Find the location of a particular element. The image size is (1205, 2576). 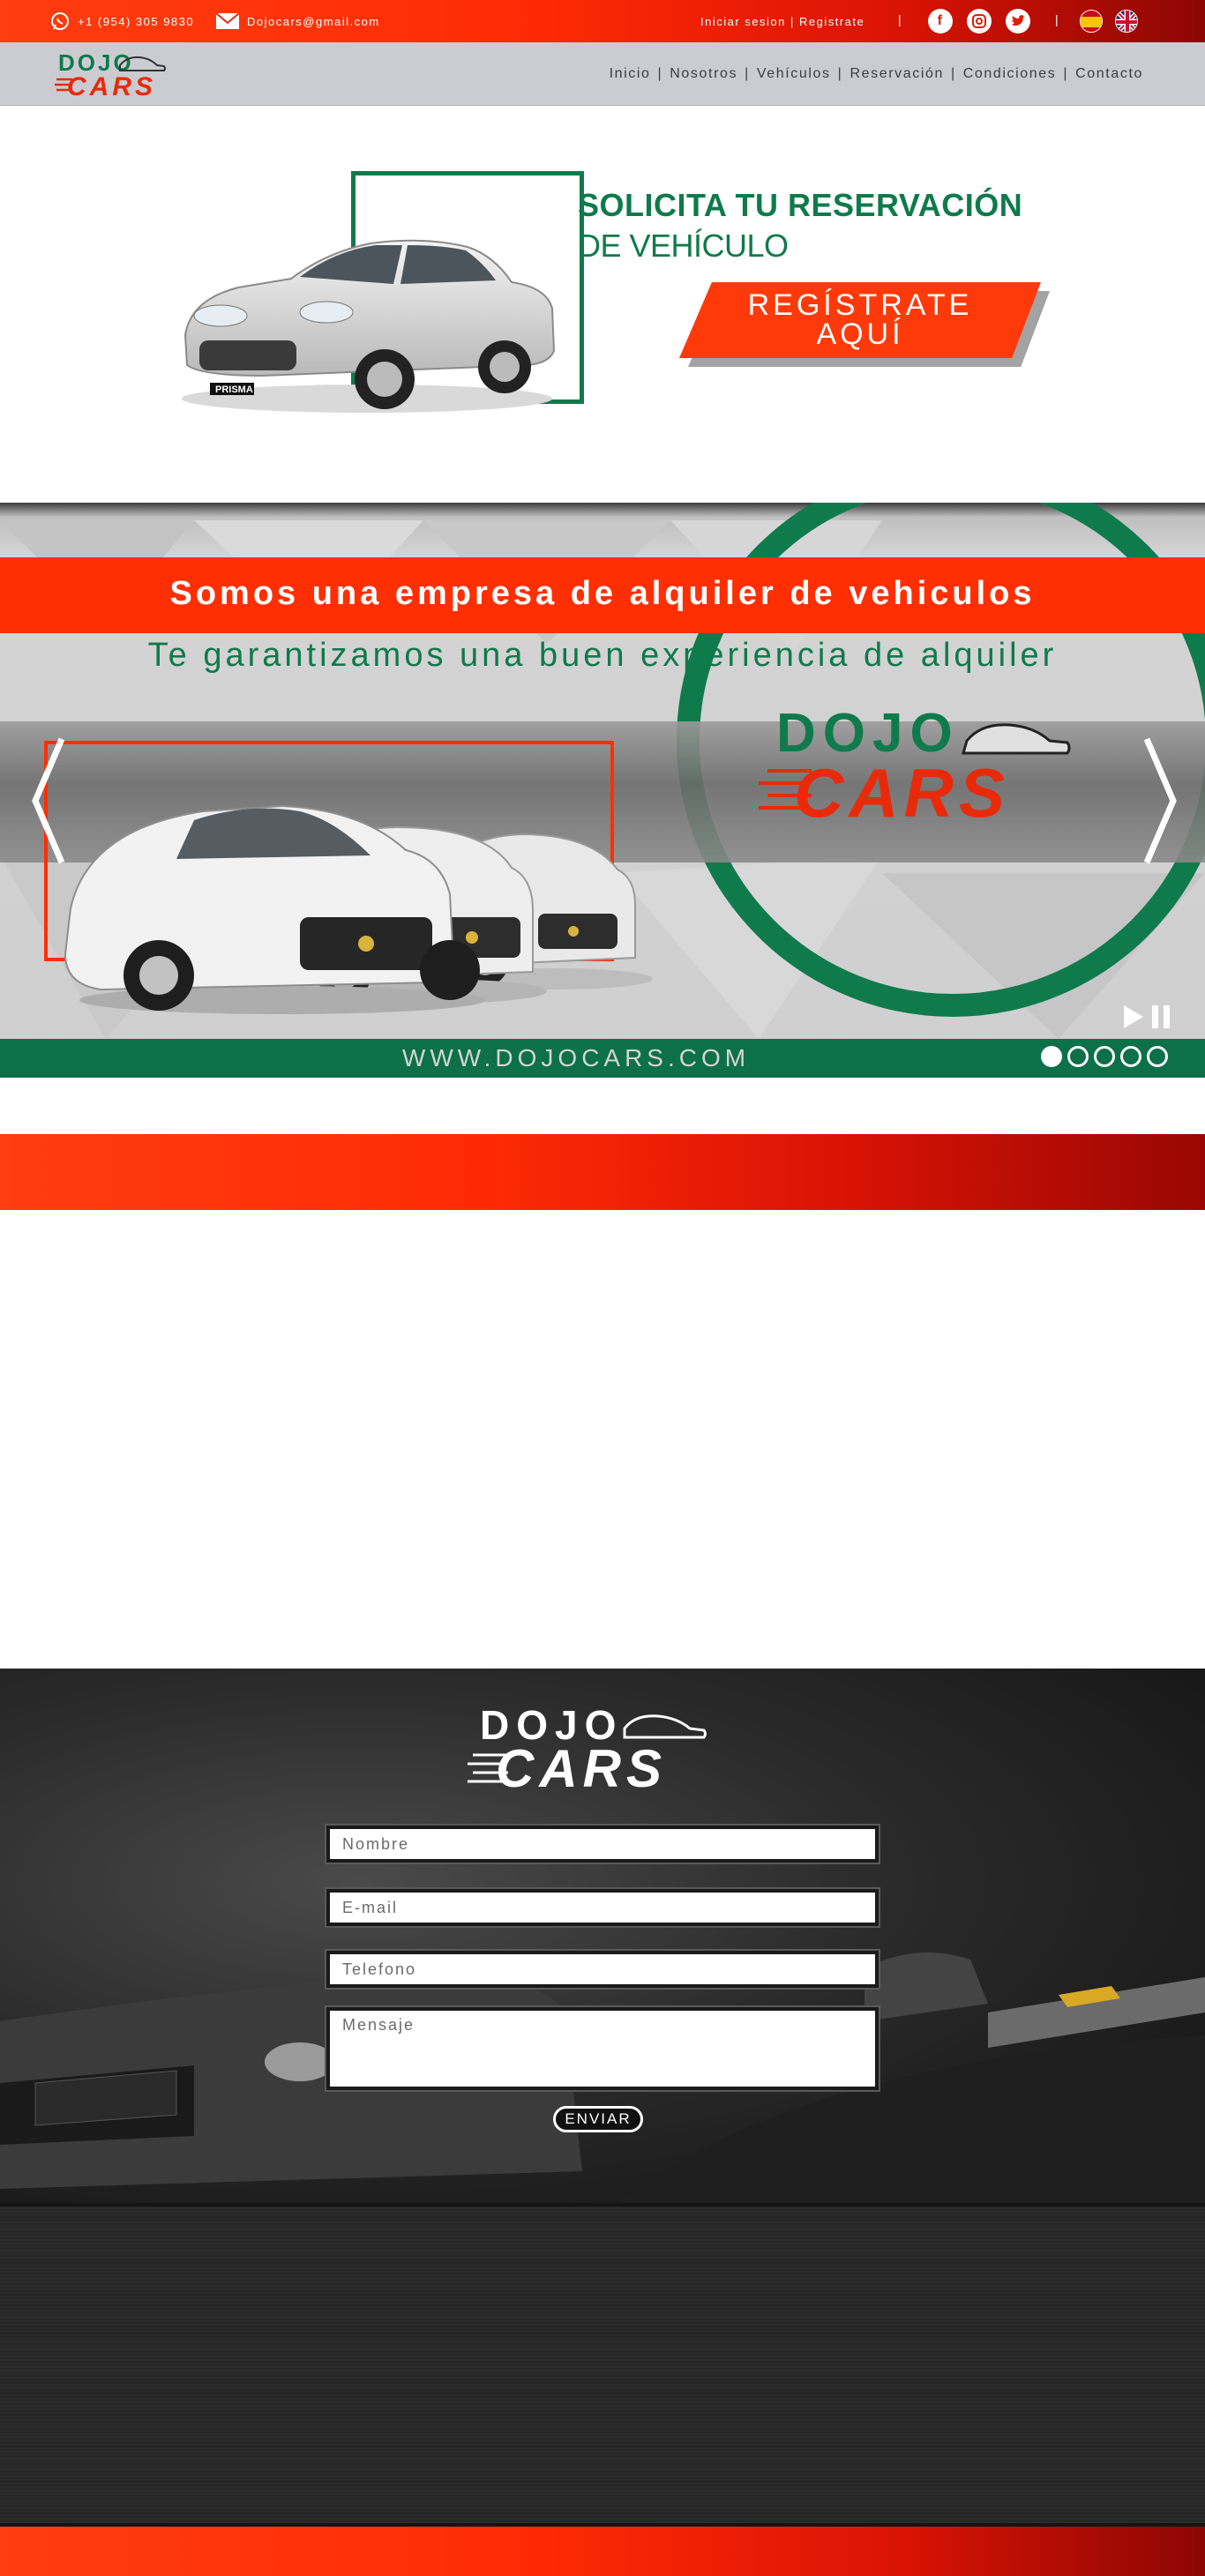

name-field is located at coordinates (602, 1844).